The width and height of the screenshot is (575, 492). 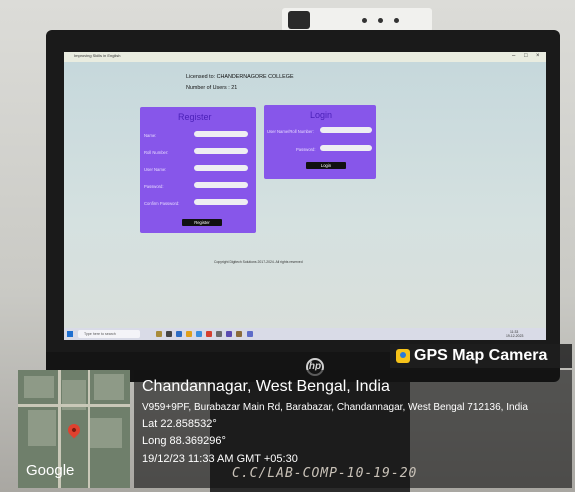 I want to click on plug, so click(x=299, y=20).